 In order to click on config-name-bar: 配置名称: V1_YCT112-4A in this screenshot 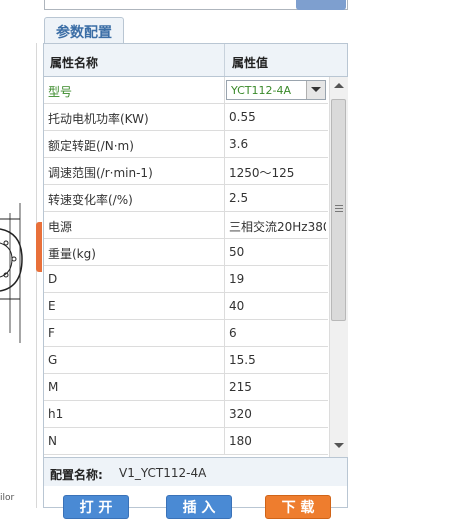, I will do `click(195, 471)`.